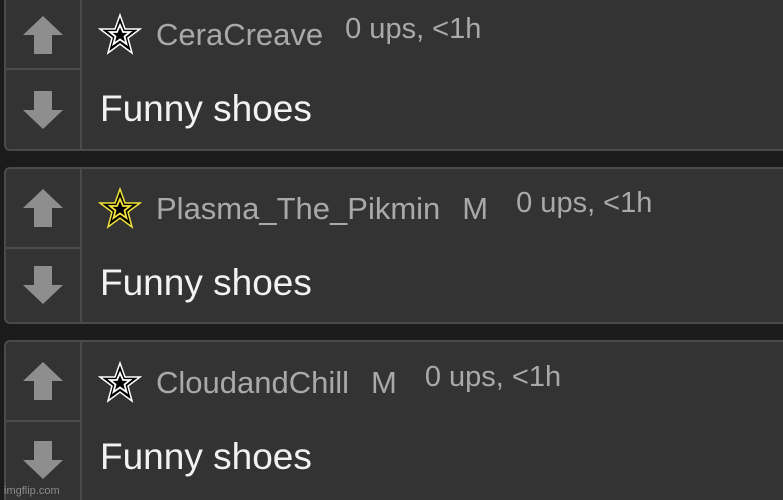 Image resolution: width=783 pixels, height=500 pixels. I want to click on comment-header: Plasma_The_Pikmin M 0 ups, <1h, so click(375, 209).